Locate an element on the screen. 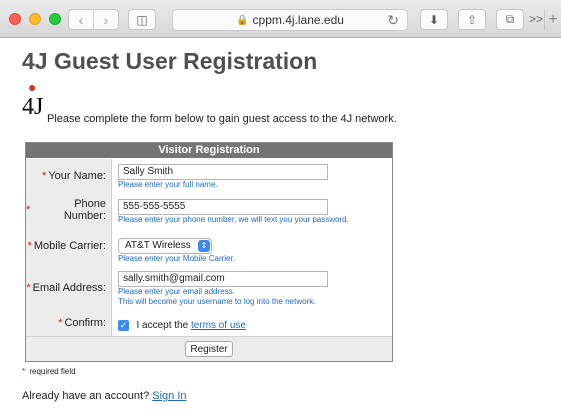 The image size is (561, 414). carrier-label: Mobile Carrier: is located at coordinates (69, 246).